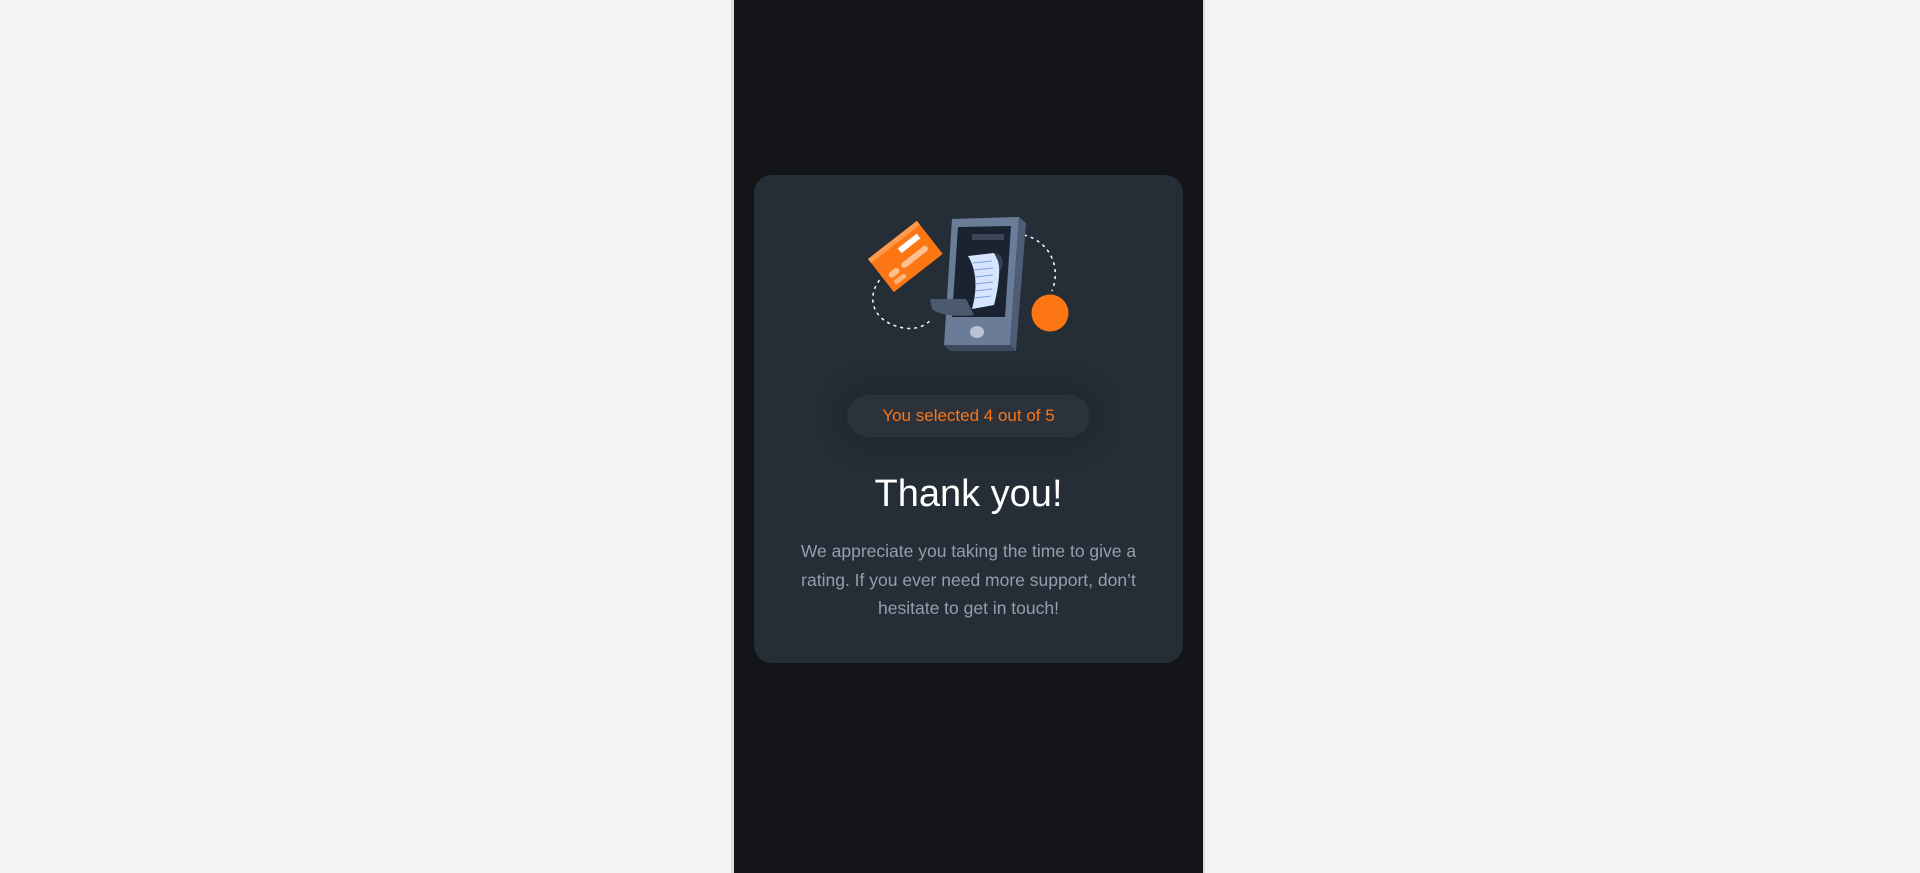 Image resolution: width=1920 pixels, height=873 pixels. I want to click on illustration-graphic, so click(968, 284).